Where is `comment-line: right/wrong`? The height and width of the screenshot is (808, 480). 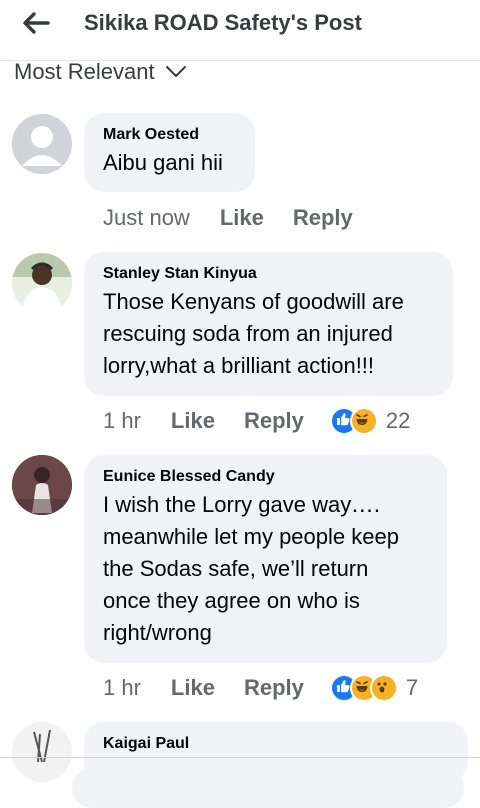
comment-line: right/wrong is located at coordinates (157, 632).